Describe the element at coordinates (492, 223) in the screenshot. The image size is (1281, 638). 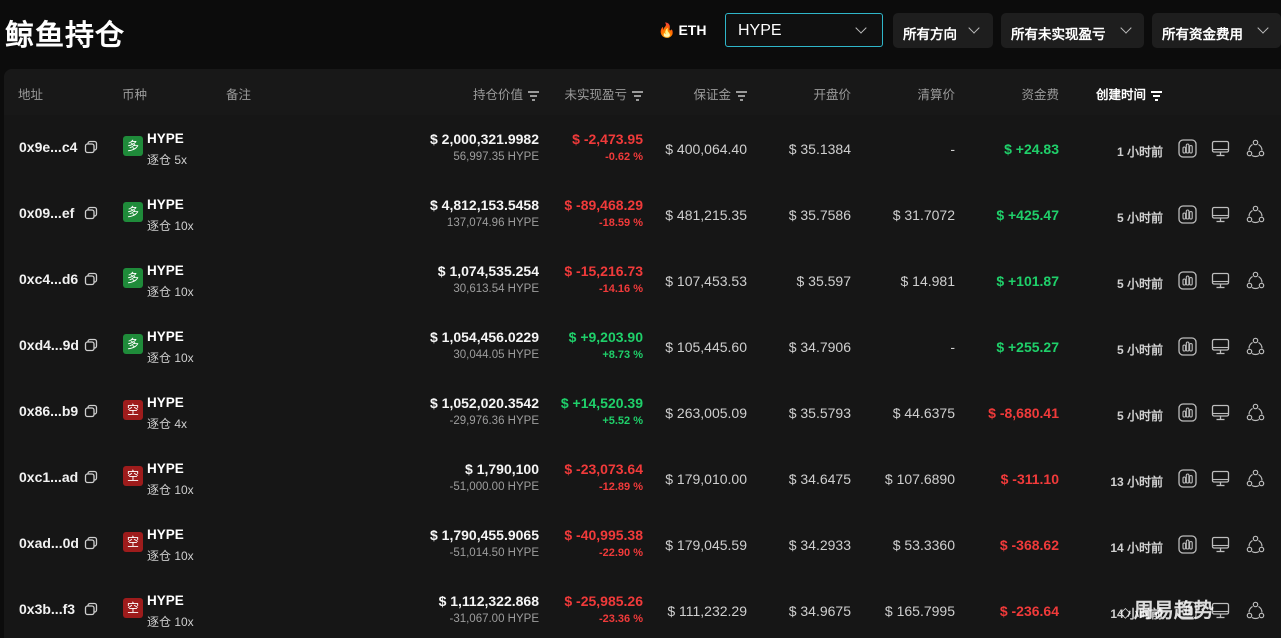
I see `position-qty: 137,074.96 HYPE` at that location.